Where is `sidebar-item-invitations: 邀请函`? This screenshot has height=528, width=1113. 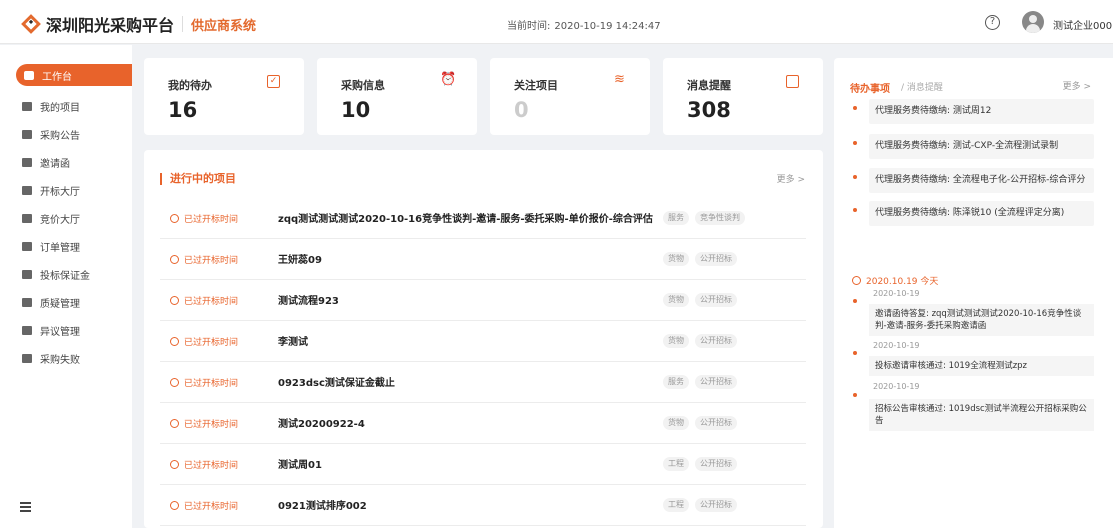 sidebar-item-invitations: 邀请函 is located at coordinates (46, 162).